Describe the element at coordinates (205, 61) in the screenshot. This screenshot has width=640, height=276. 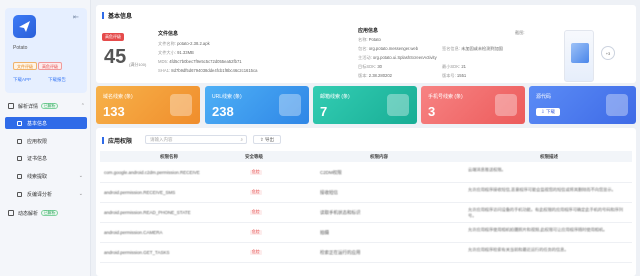
I see `field-value: 4fd5c7b0bec7f9e5c5c72d055ea52fb71` at that location.